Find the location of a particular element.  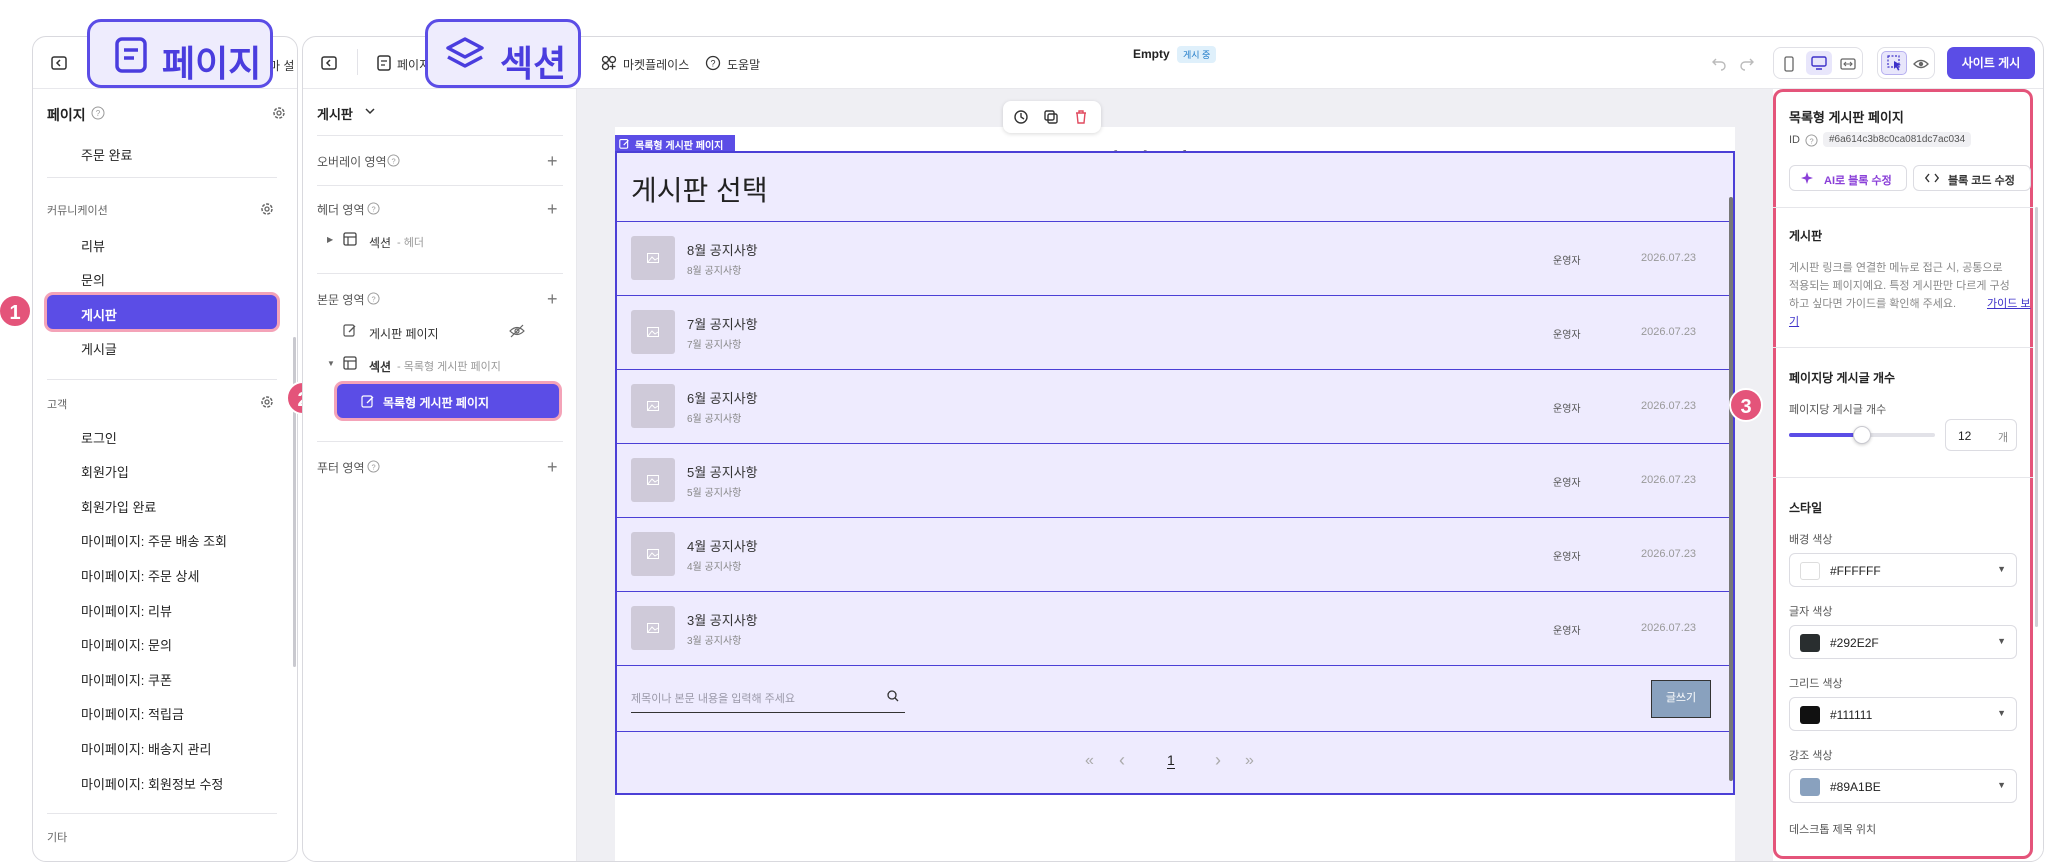

page-item: 마이페이지: 문의 is located at coordinates (126, 644).